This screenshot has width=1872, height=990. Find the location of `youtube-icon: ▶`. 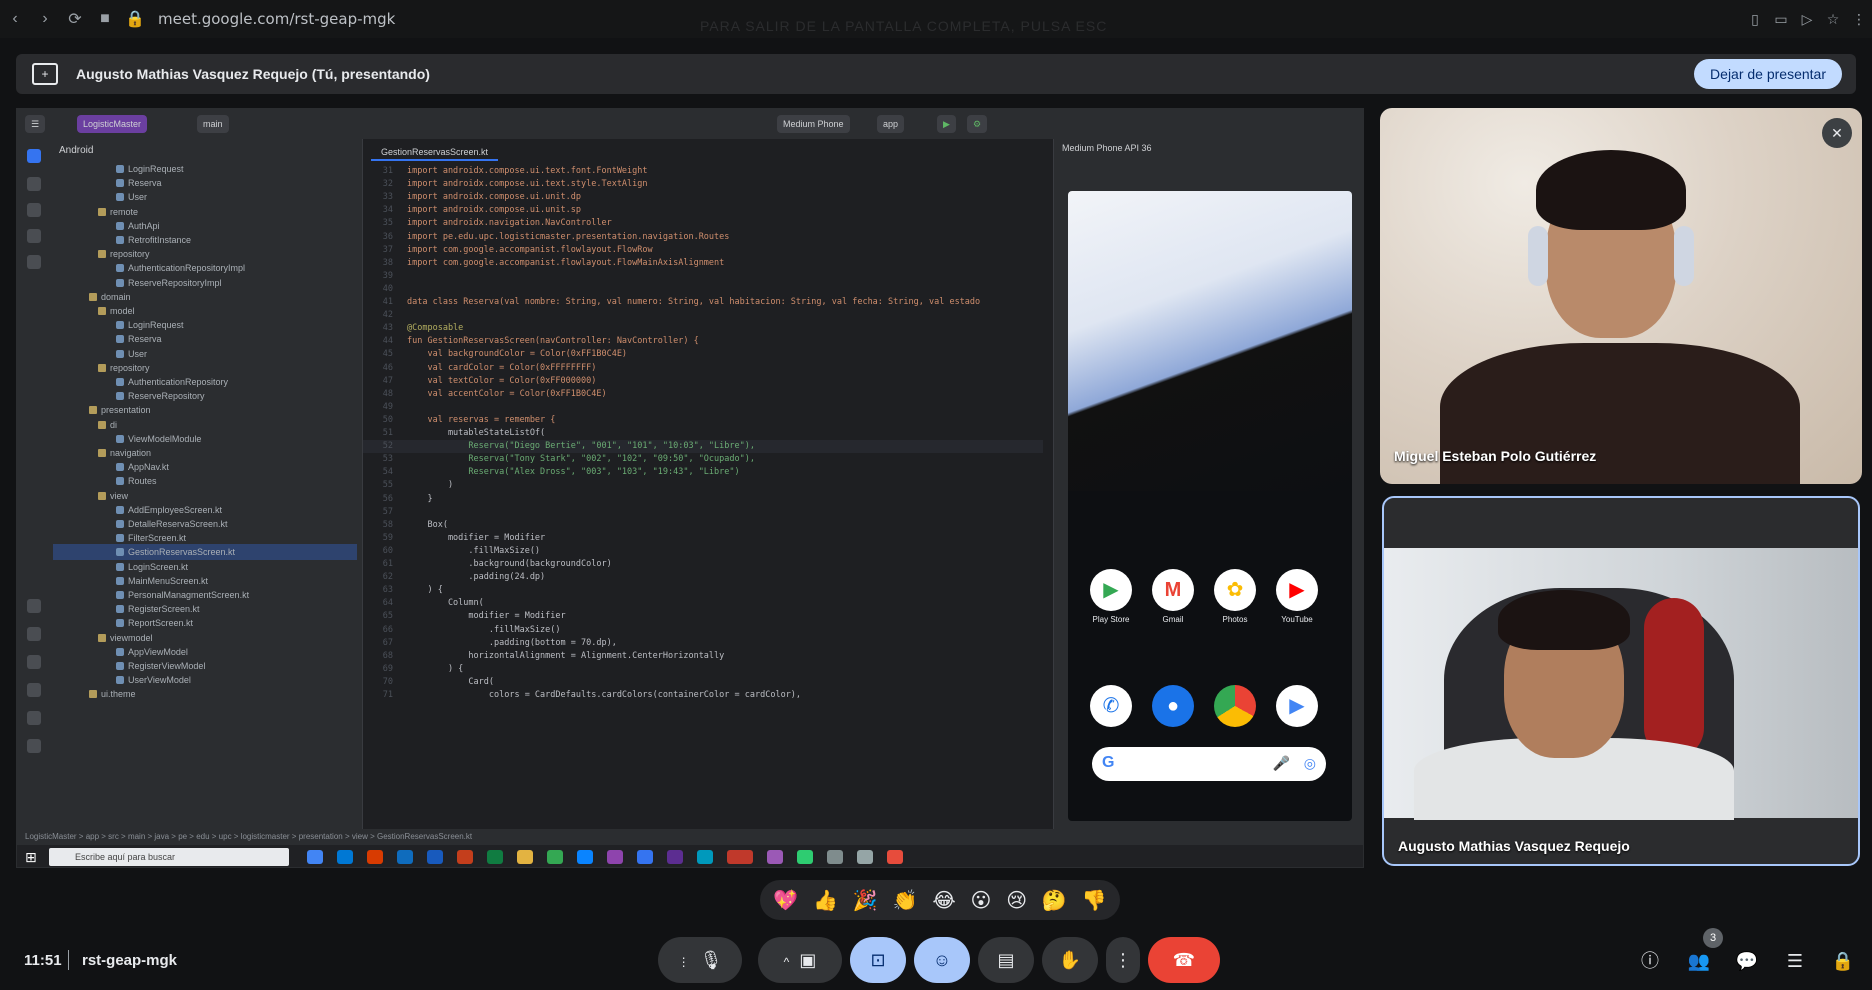

youtube-icon: ▶ is located at coordinates (1297, 590).